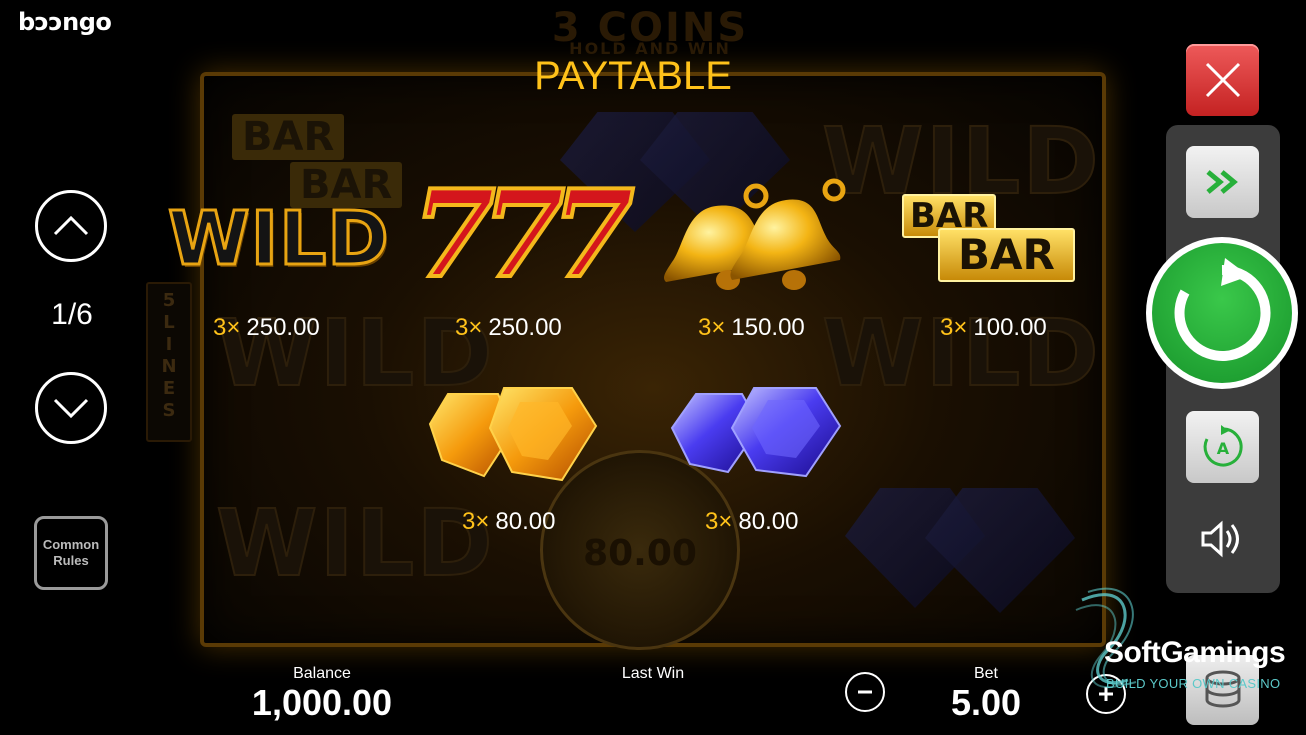  I want to click on sound-icon, so click(1220, 539).